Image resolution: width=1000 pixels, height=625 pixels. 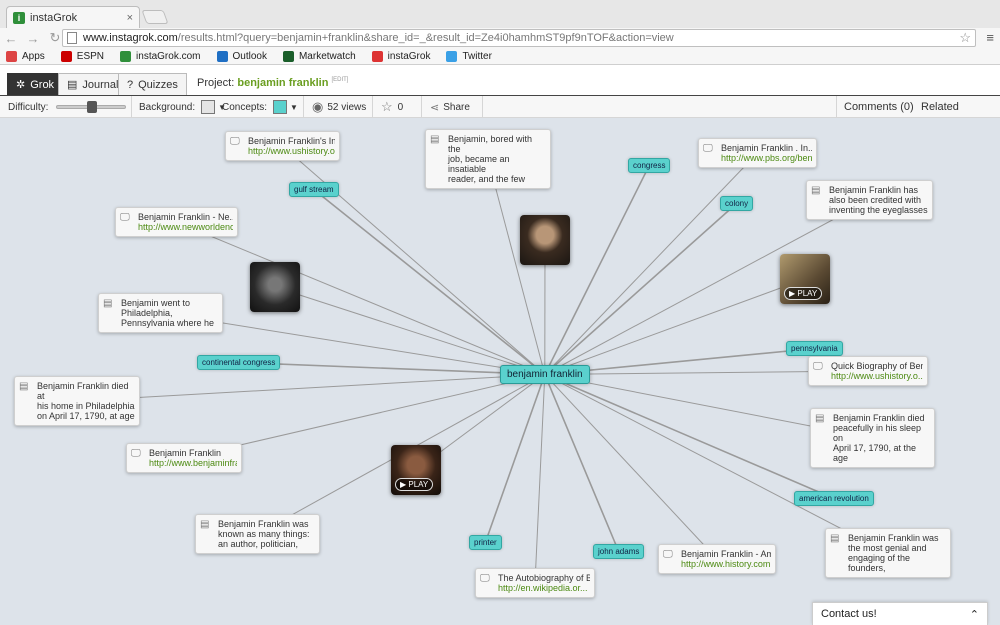 I want to click on bookmark-espn: ESPN, so click(x=82, y=56).